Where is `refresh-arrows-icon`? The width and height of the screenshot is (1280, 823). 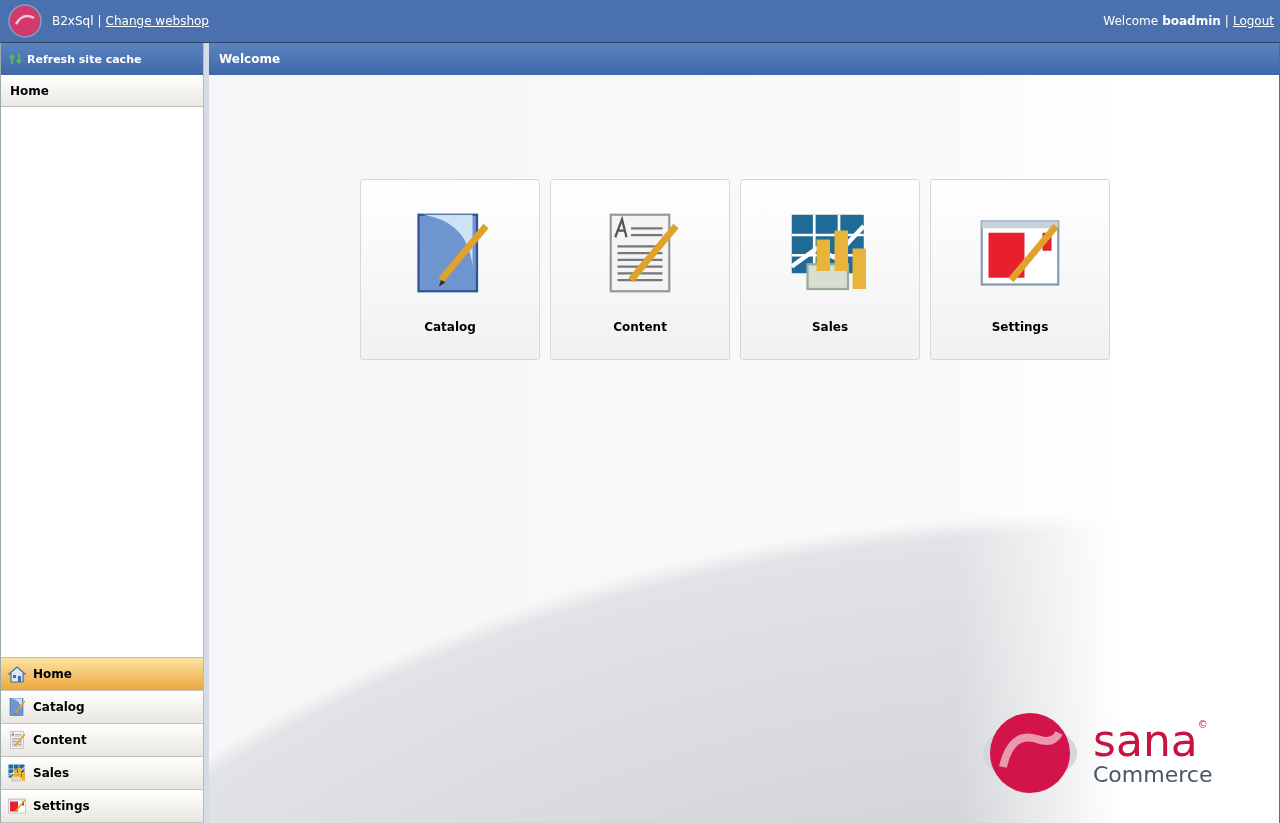 refresh-arrows-icon is located at coordinates (16, 59).